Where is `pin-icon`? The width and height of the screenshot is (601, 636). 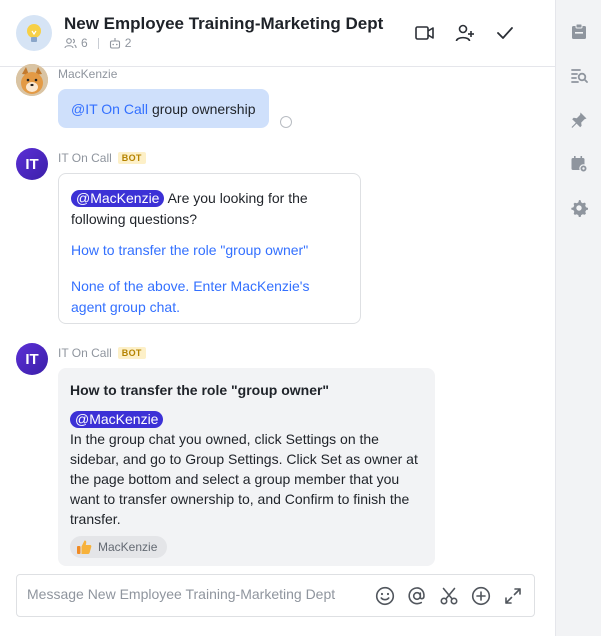
pin-icon is located at coordinates (579, 120).